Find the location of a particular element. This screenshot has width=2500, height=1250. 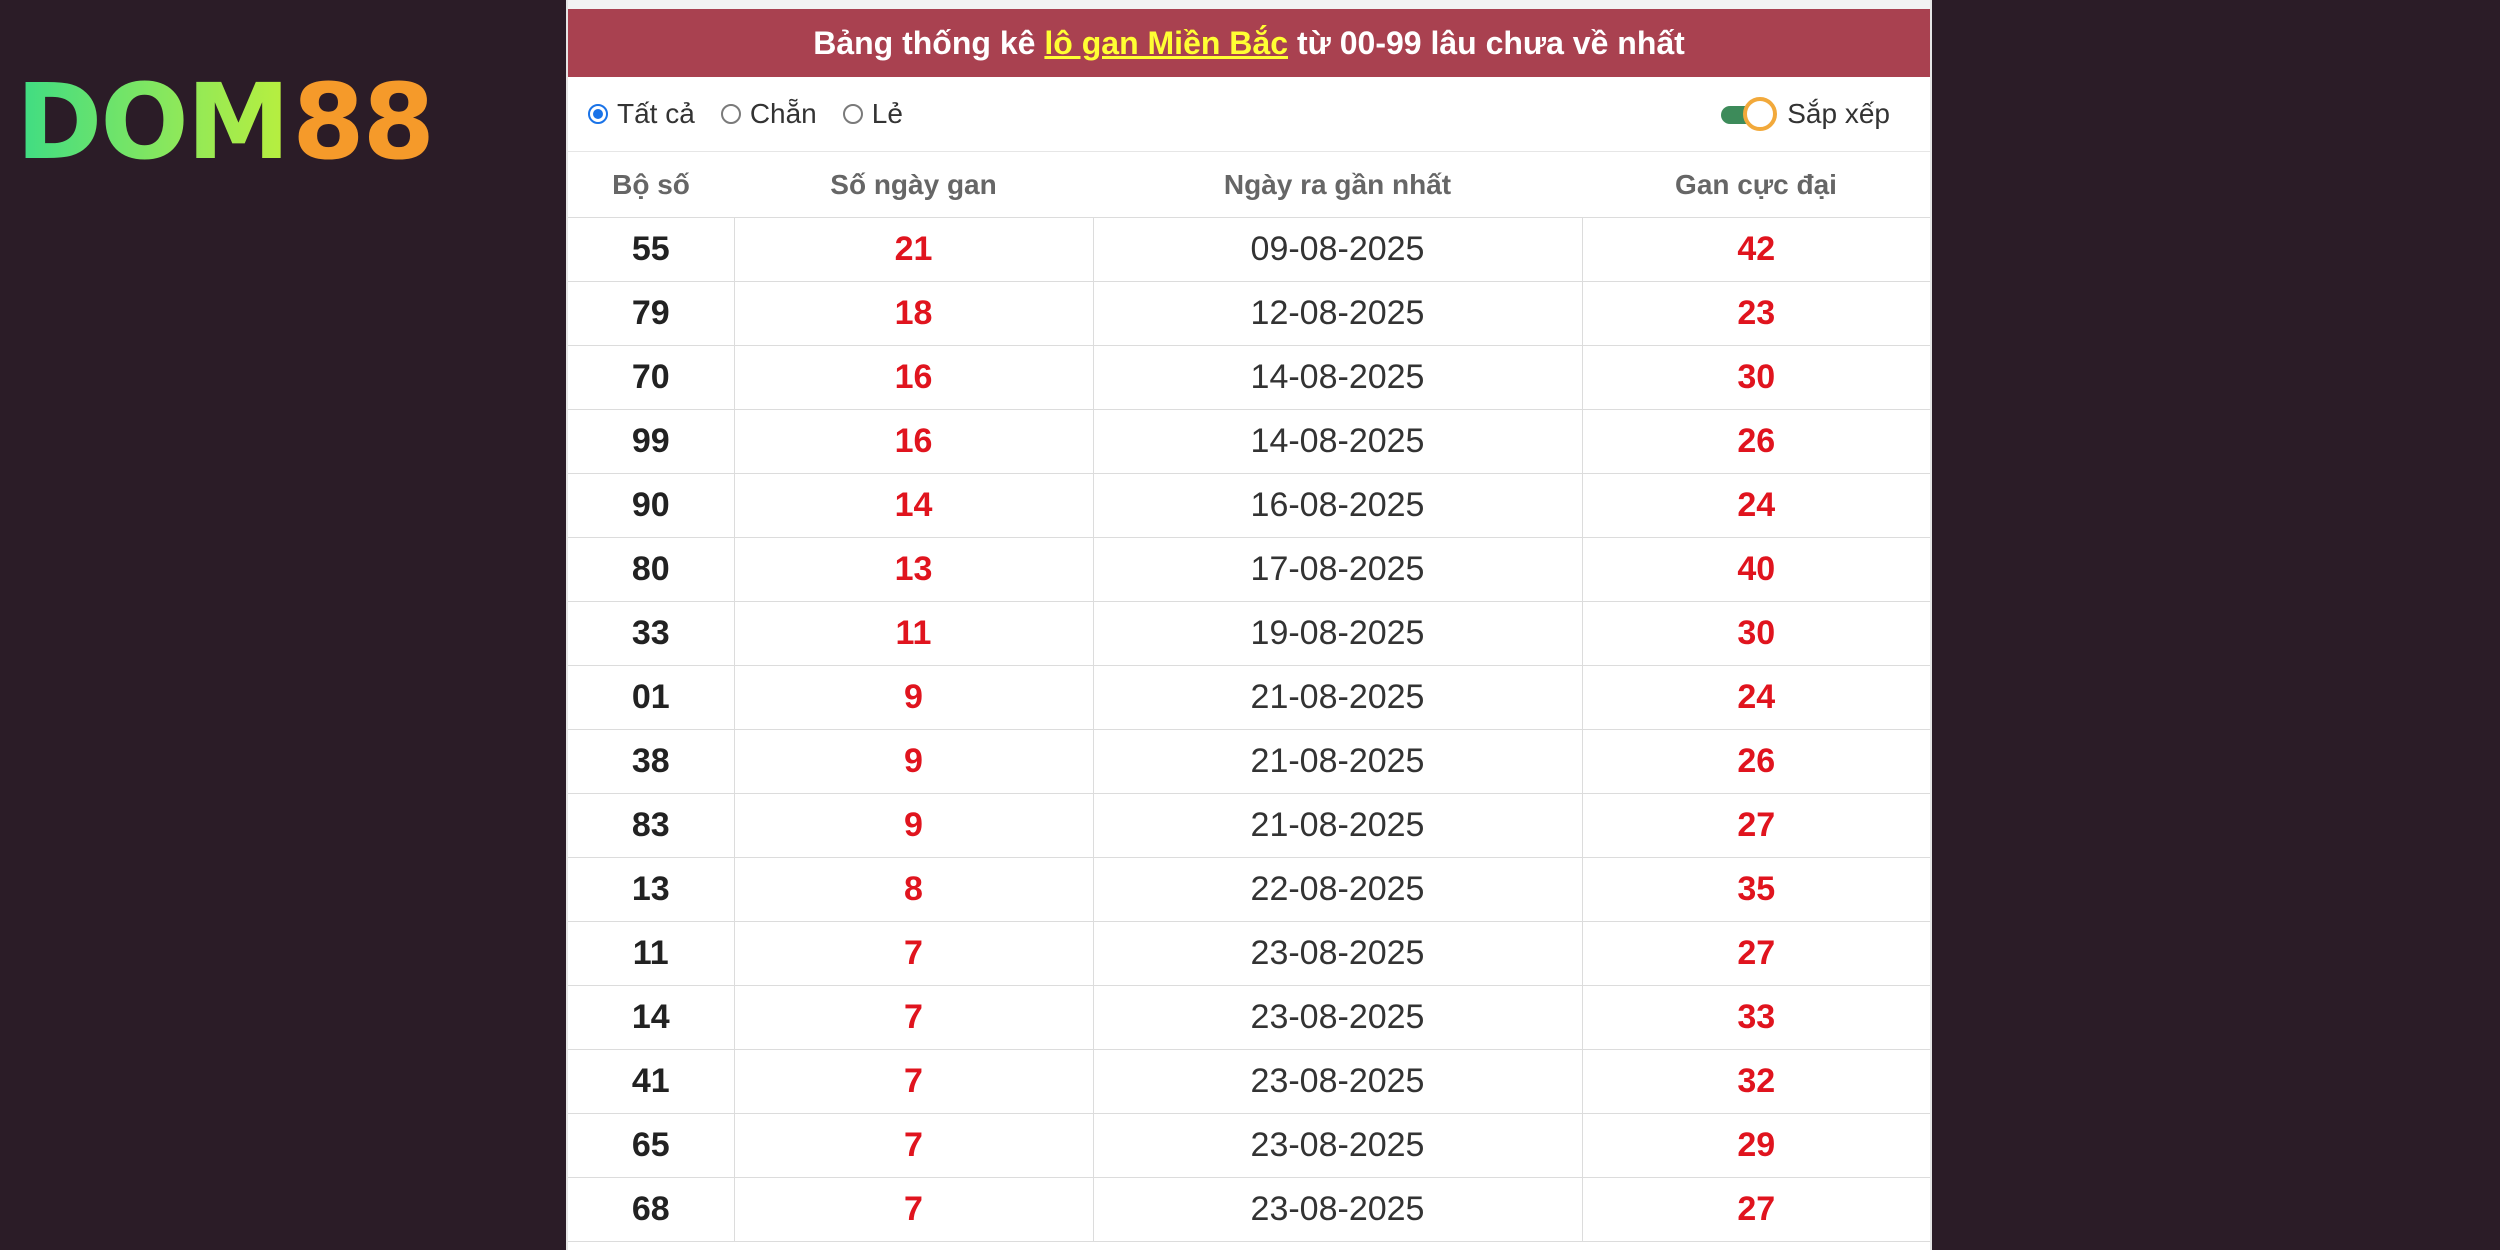

panel-top-spacer is located at coordinates (1249, 4).